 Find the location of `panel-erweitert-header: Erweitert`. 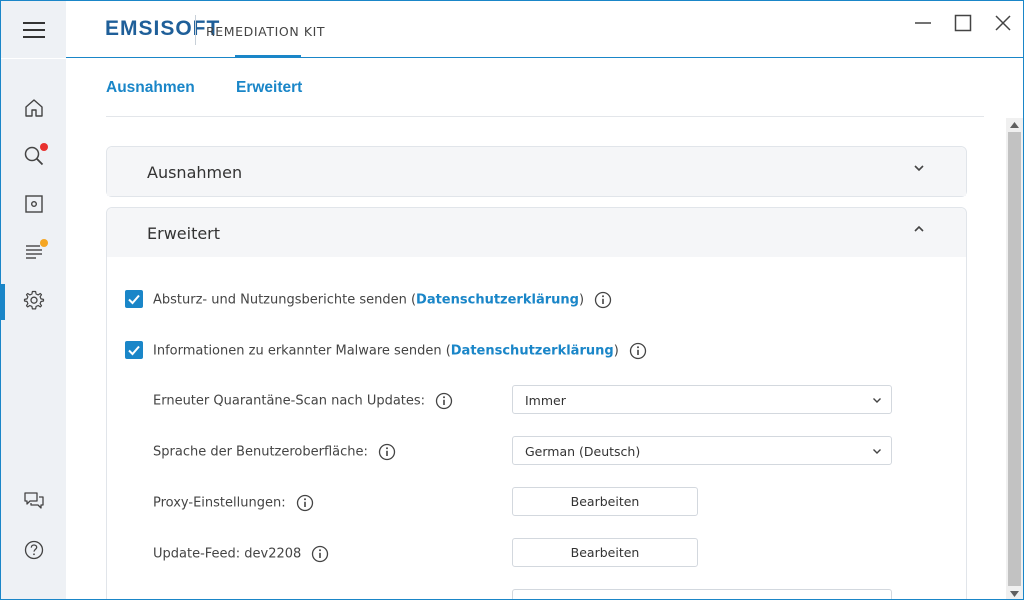

panel-erweitert-header: Erweitert is located at coordinates (536, 232).